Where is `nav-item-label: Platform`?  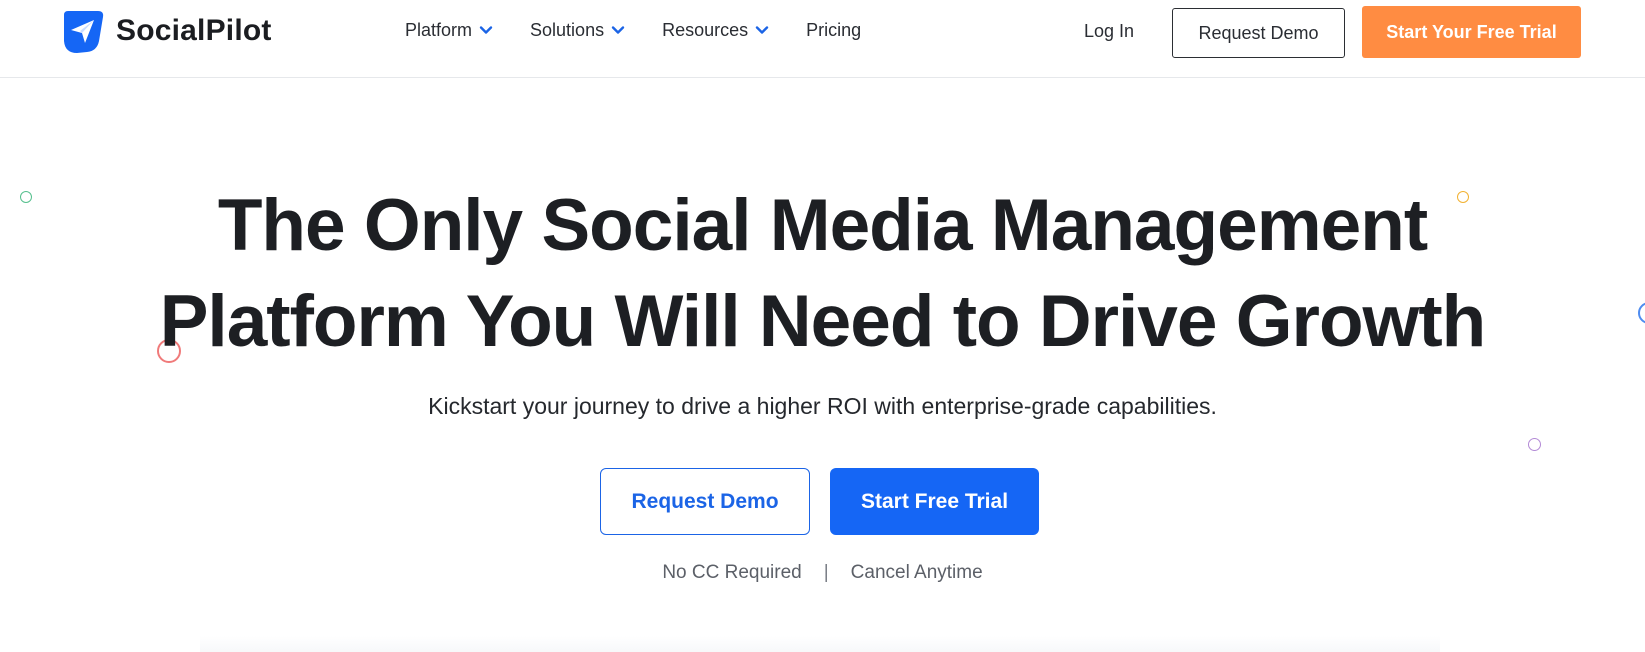 nav-item-label: Platform is located at coordinates (439, 29).